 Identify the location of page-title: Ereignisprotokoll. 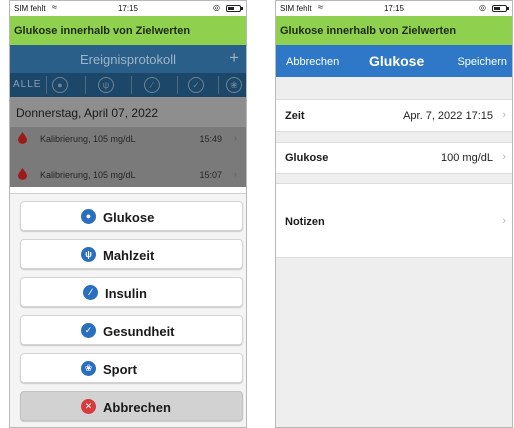
(128, 59).